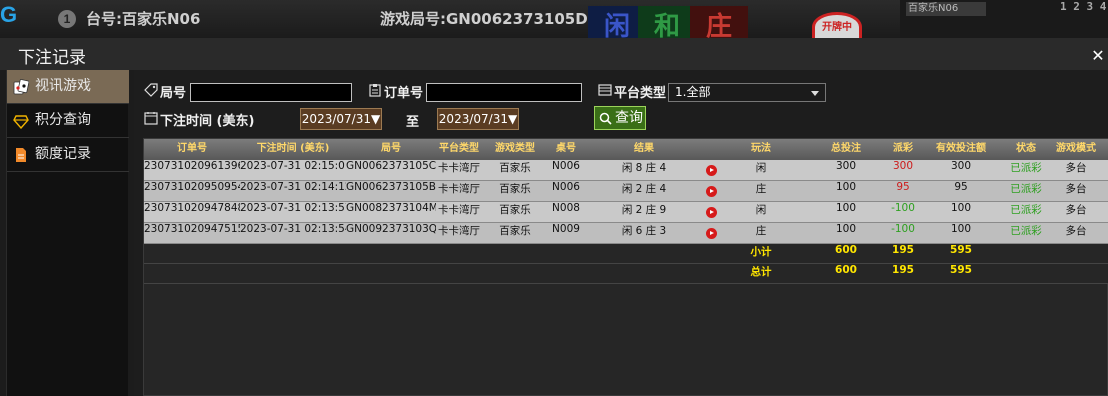 The height and width of the screenshot is (396, 1108). What do you see at coordinates (566, 187) in the screenshot?
I see `table-no-cell: N006` at bounding box center [566, 187].